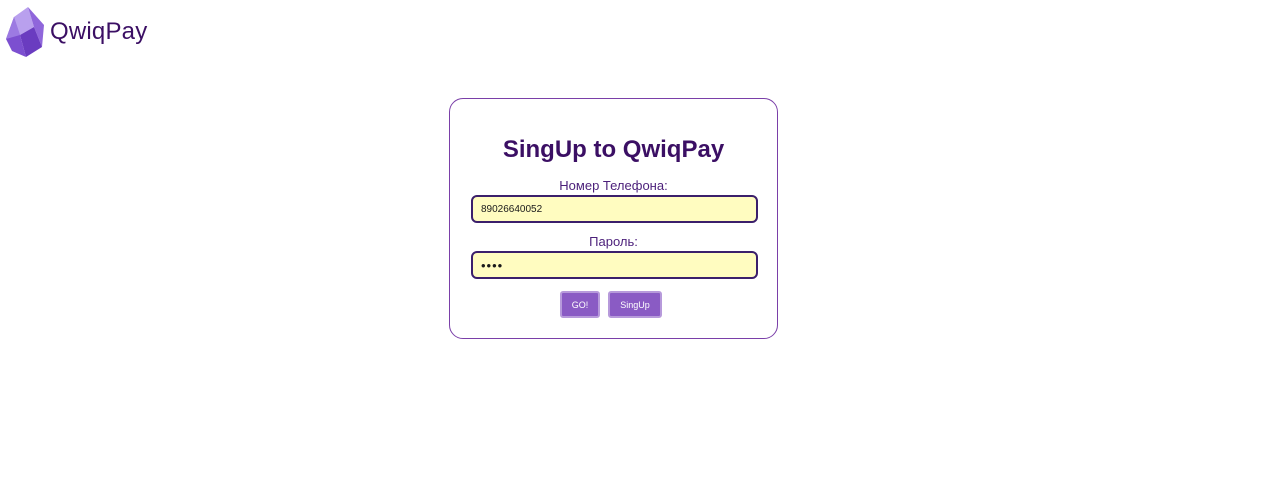 The height and width of the screenshot is (498, 1280). What do you see at coordinates (635, 304) in the screenshot?
I see `singup-button: SingUp` at bounding box center [635, 304].